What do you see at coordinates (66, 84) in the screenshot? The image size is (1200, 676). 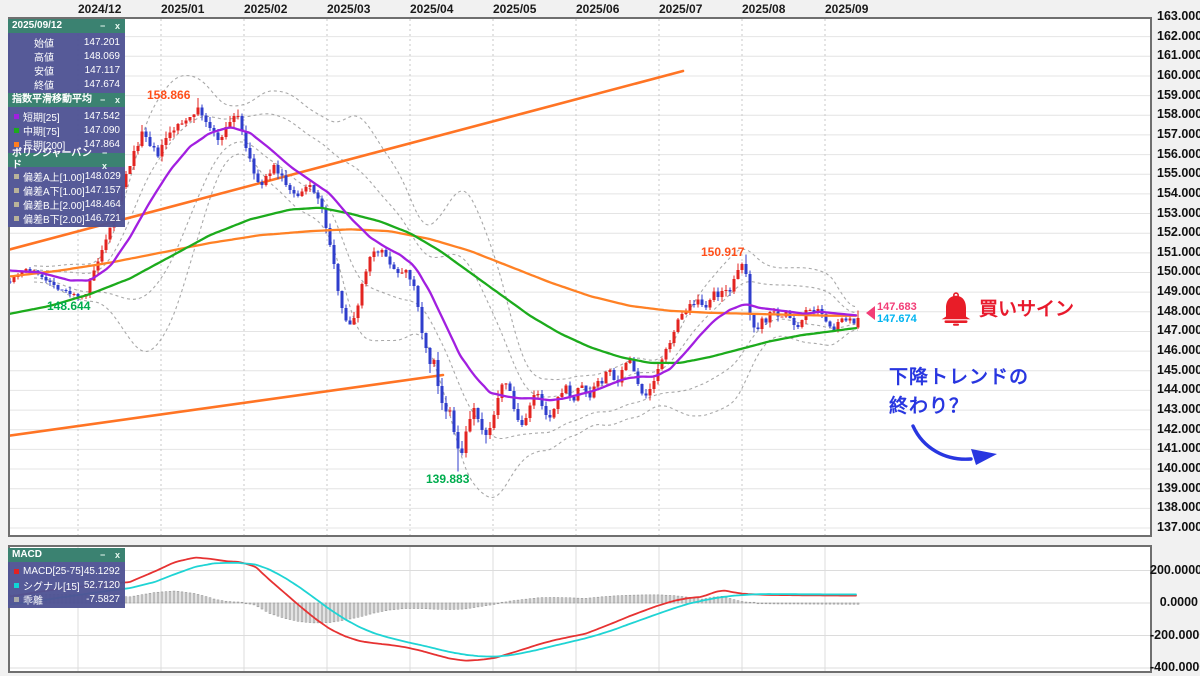 I see `legend-row: 終値 147.674` at bounding box center [66, 84].